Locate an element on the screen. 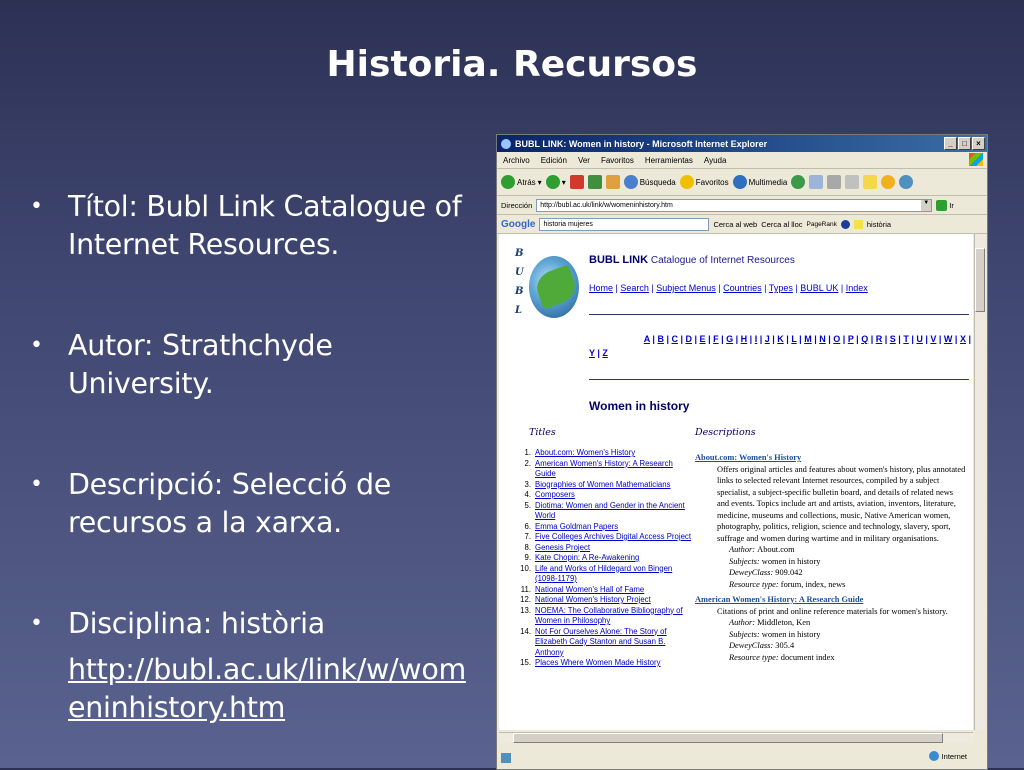 The height and width of the screenshot is (770, 1024). ie-icon is located at coordinates (506, 143).